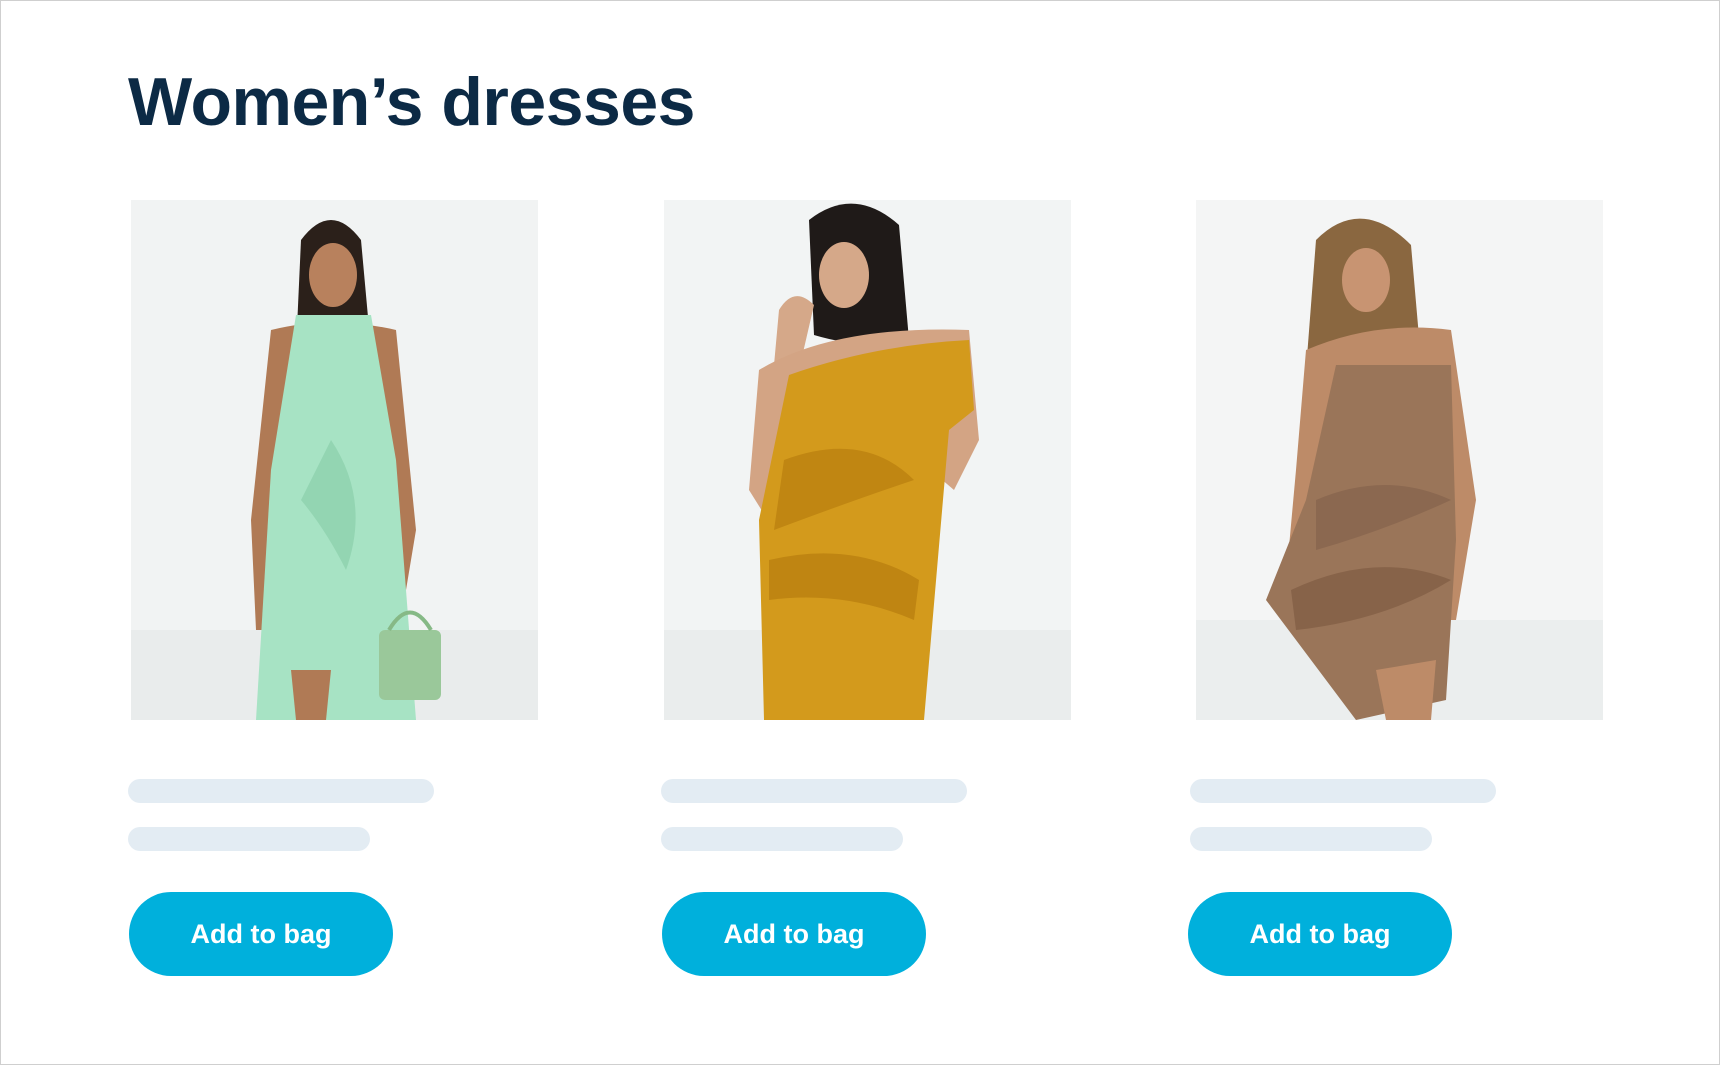  I want to click on page-title: Women’s dresses, so click(411, 102).